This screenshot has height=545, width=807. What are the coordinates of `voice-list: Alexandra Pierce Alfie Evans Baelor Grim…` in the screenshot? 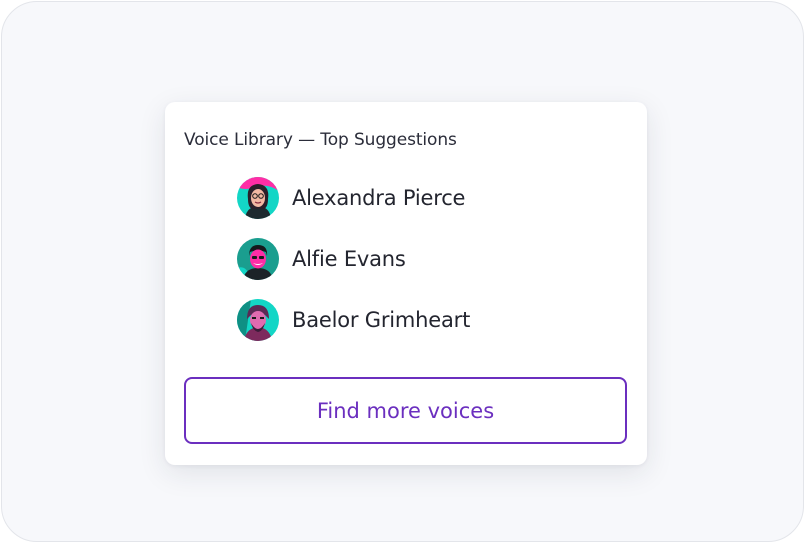 It's located at (353, 268).